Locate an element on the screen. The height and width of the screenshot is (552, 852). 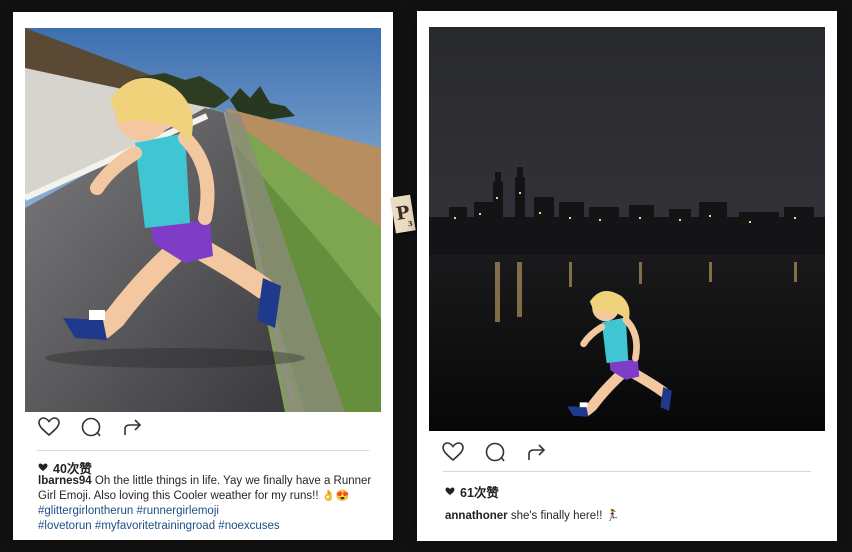
likes-count: 61次赞 is located at coordinates (472, 491).